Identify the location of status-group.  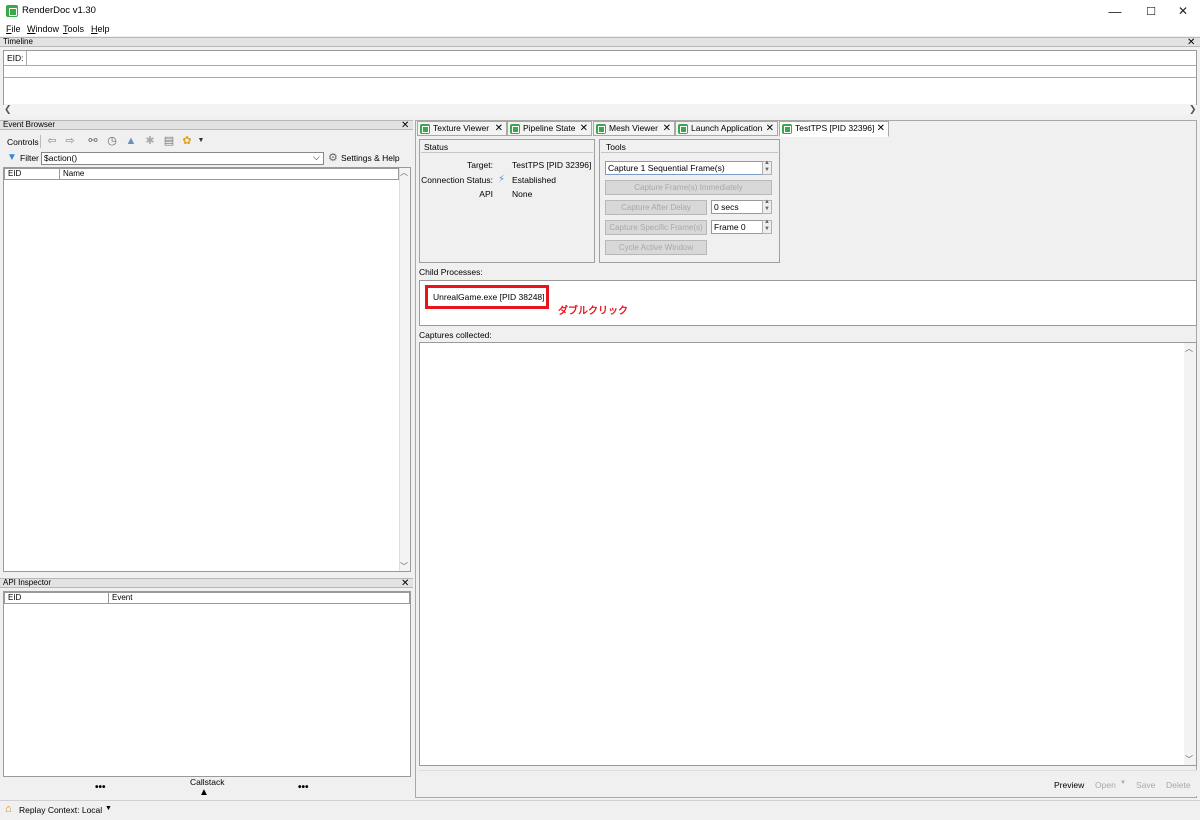
(507, 201).